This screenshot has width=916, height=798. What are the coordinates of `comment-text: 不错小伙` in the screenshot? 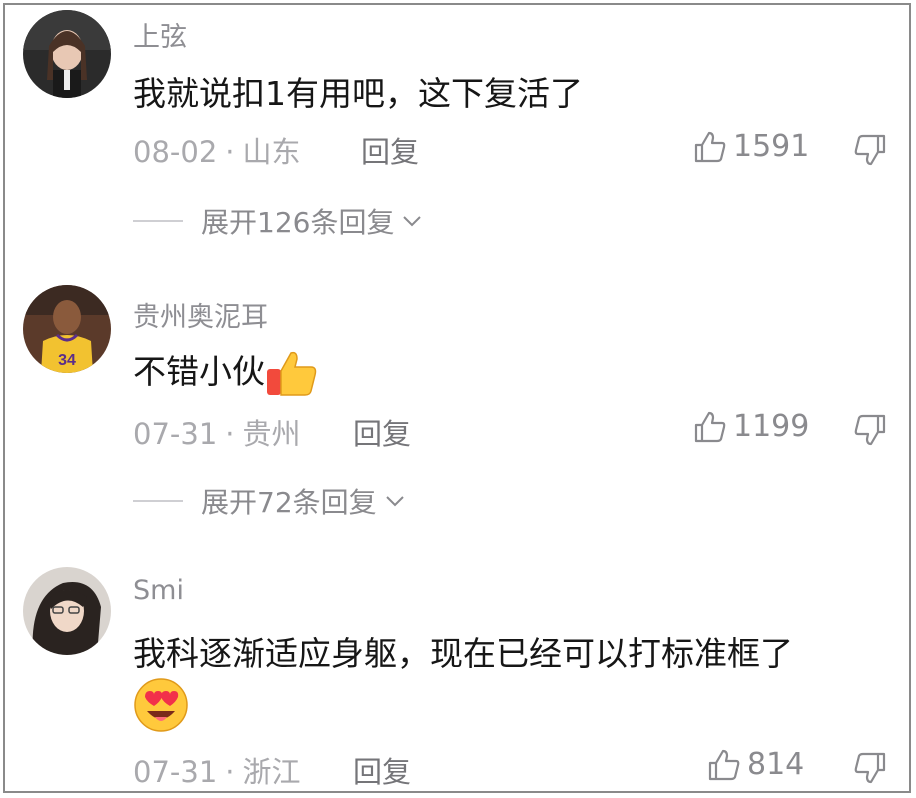 It's located at (226, 372).